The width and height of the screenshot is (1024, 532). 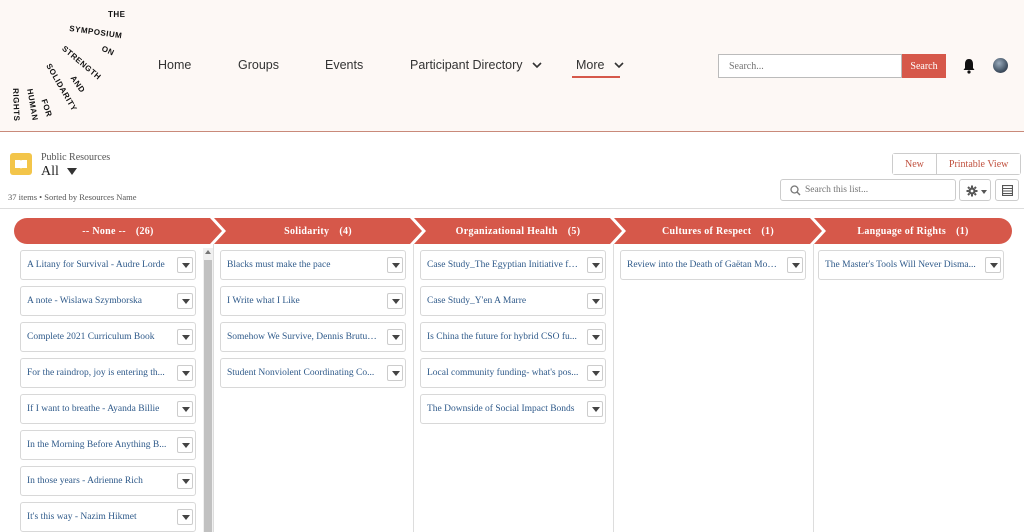 I want to click on list-settings-button, so click(x=975, y=190).